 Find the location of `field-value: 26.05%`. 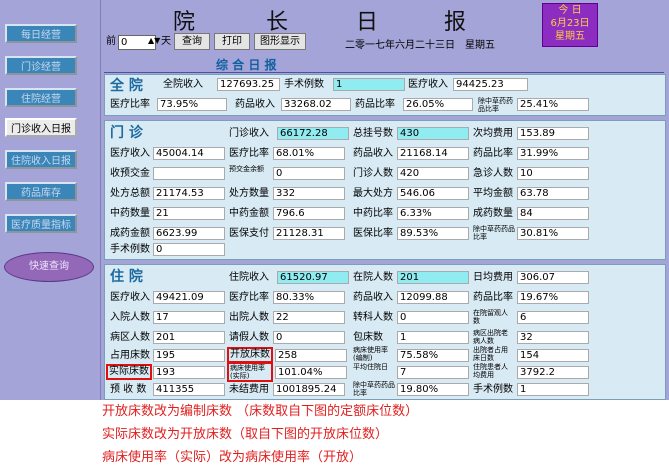

field-value: 26.05% is located at coordinates (438, 104).